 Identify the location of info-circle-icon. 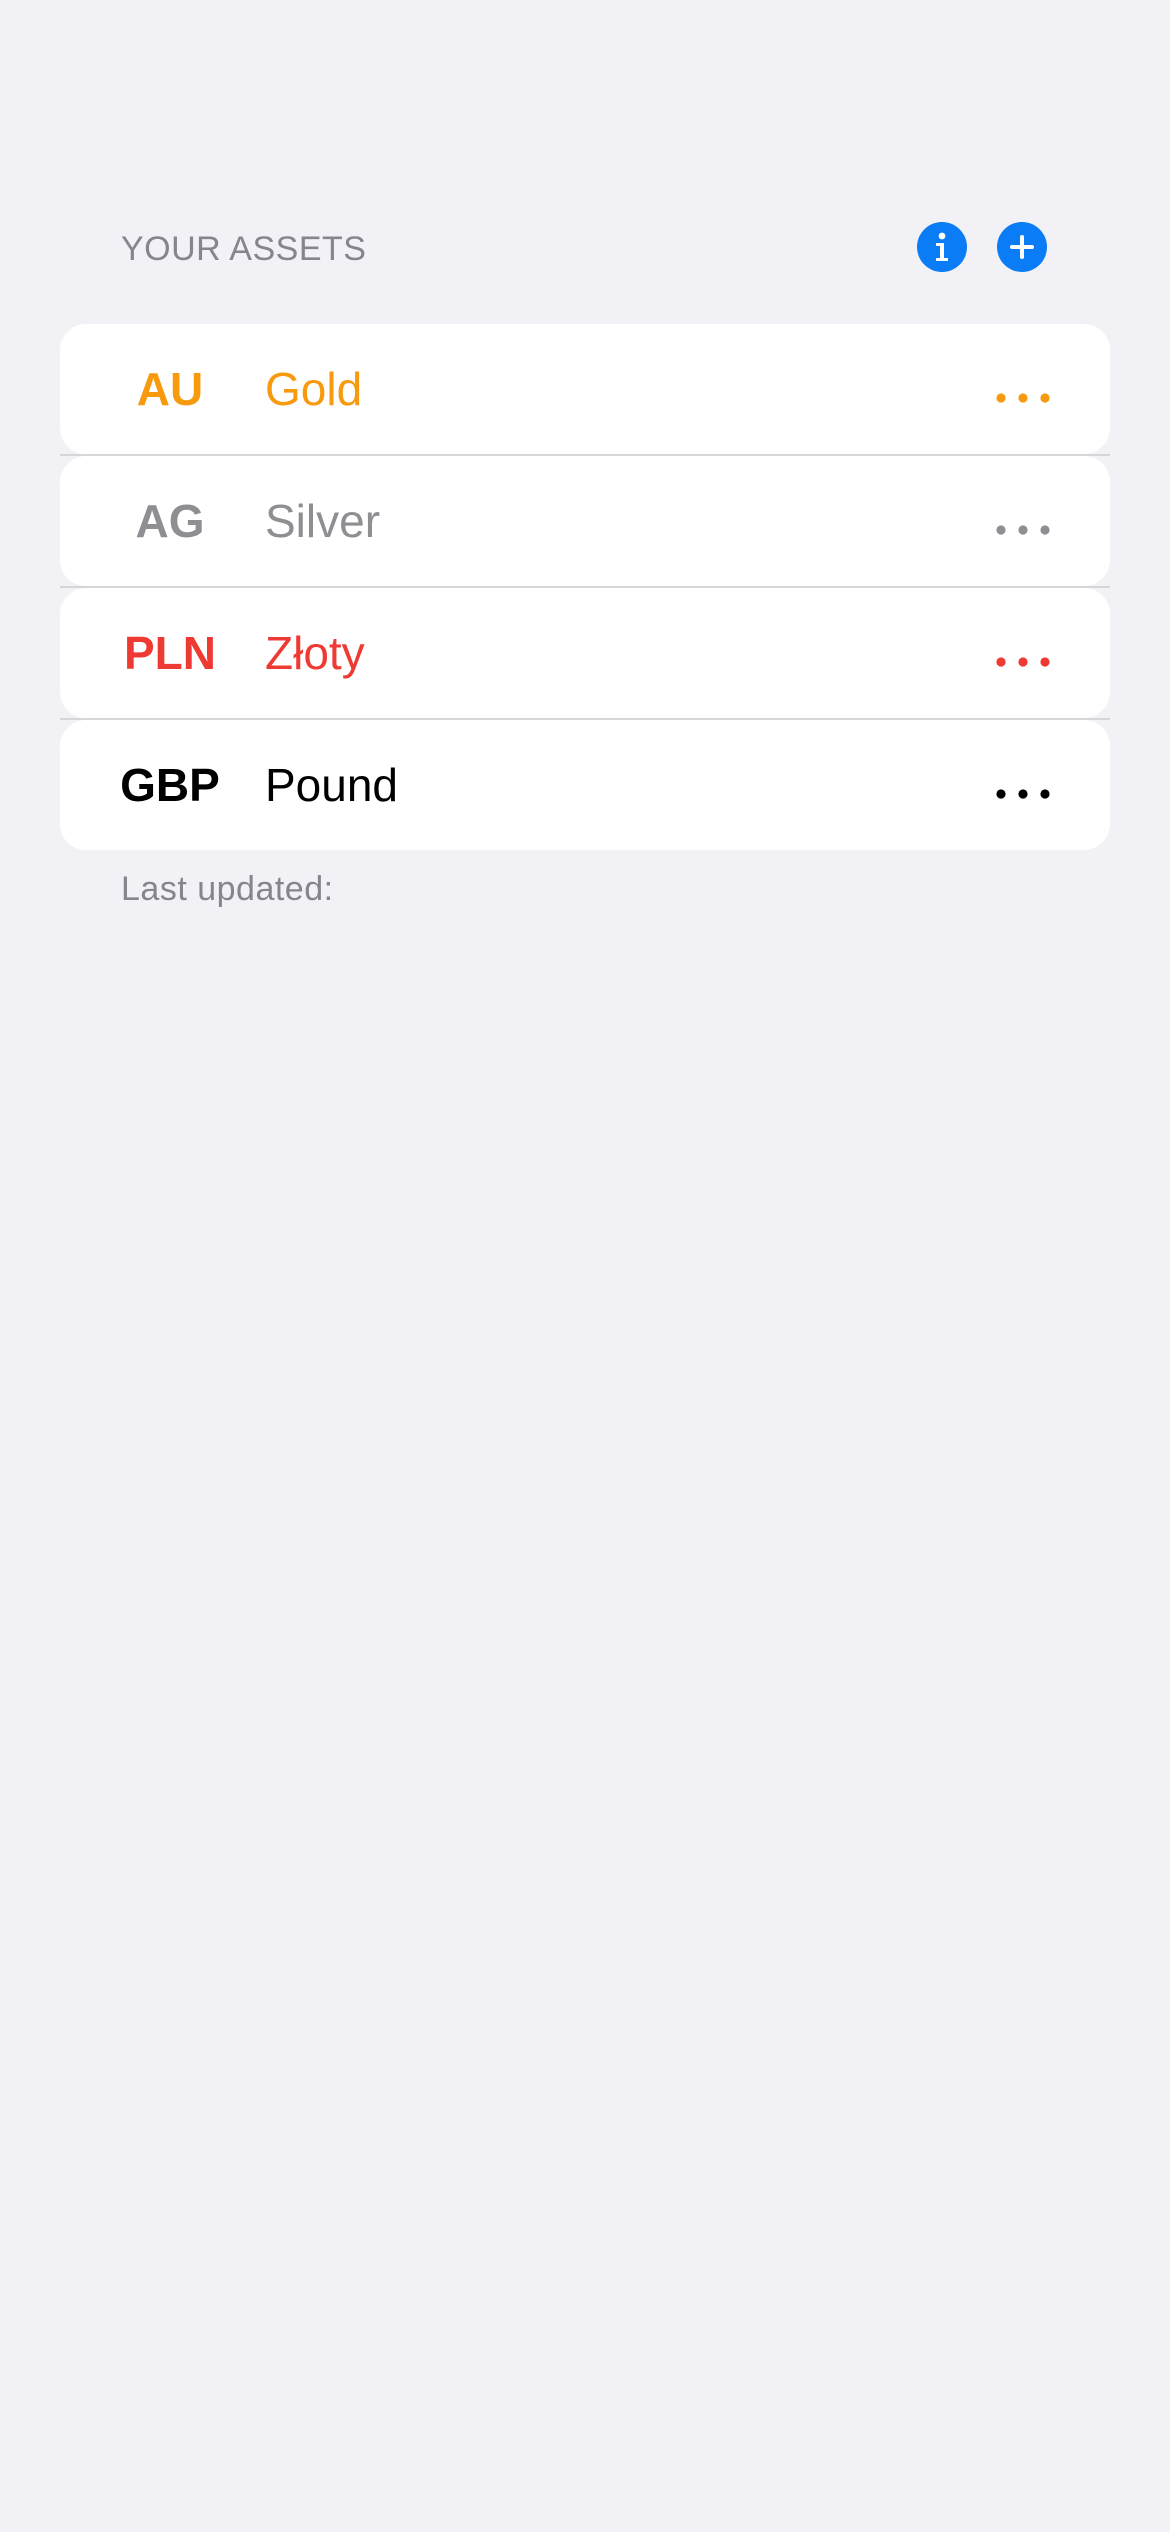
(942, 246).